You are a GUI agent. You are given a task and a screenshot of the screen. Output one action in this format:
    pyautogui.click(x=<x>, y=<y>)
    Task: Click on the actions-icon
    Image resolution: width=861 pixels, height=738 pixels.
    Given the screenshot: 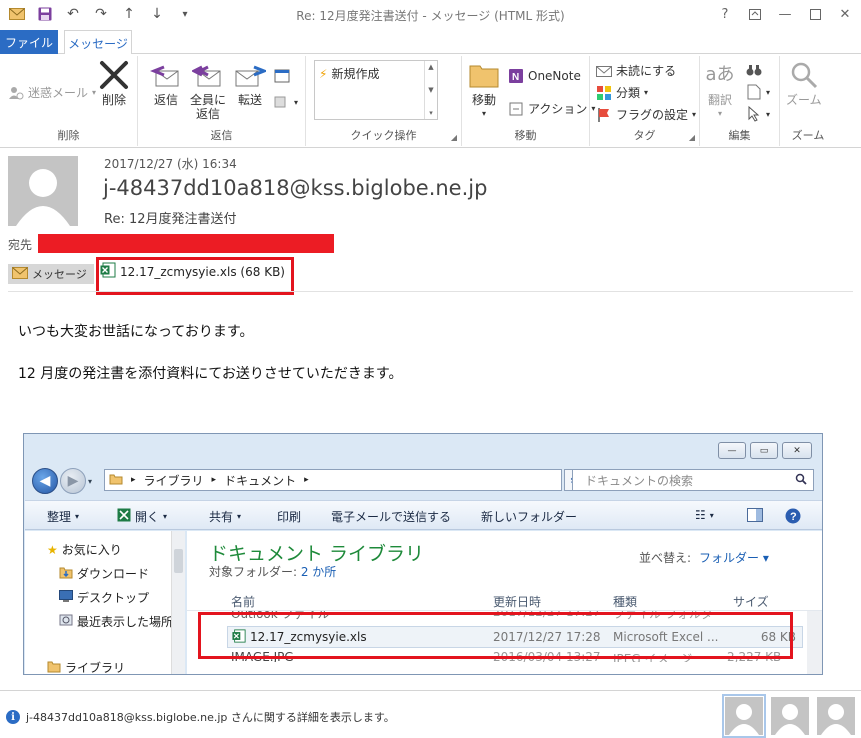 What is the action you would take?
    pyautogui.click(x=516, y=109)
    